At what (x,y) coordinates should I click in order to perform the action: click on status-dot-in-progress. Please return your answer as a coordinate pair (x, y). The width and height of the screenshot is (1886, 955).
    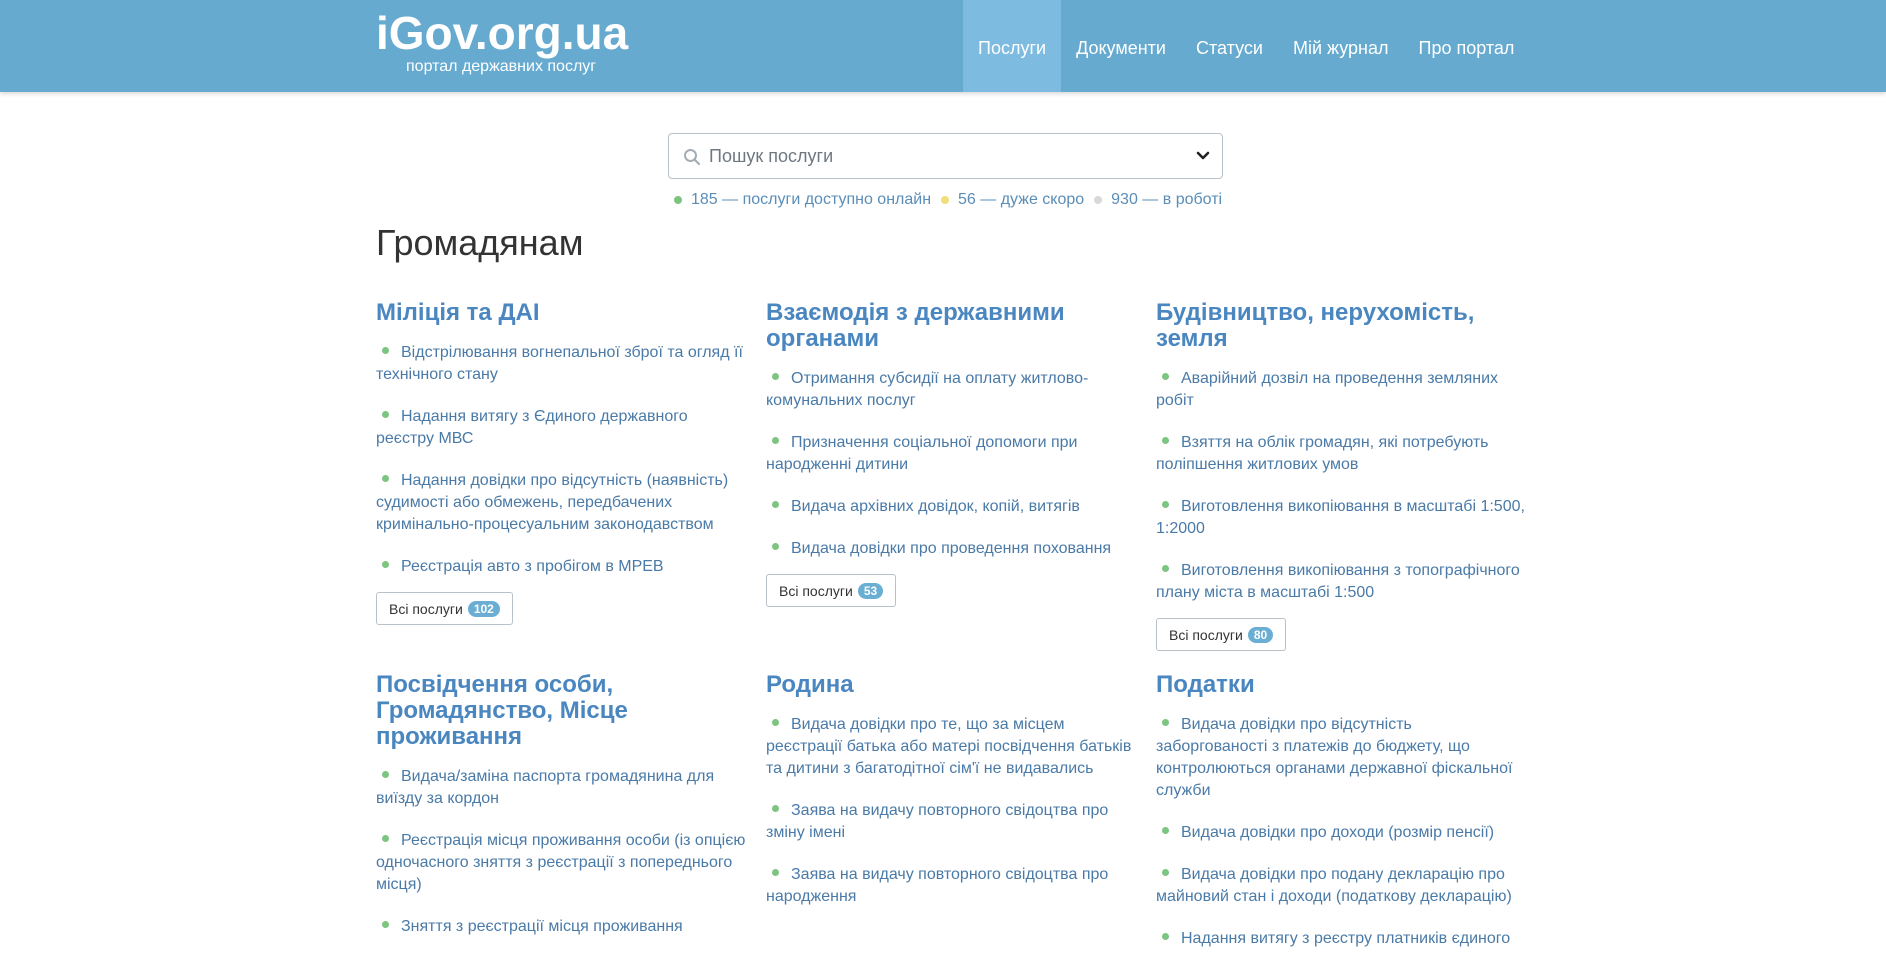
    Looking at the image, I should click on (1098, 200).